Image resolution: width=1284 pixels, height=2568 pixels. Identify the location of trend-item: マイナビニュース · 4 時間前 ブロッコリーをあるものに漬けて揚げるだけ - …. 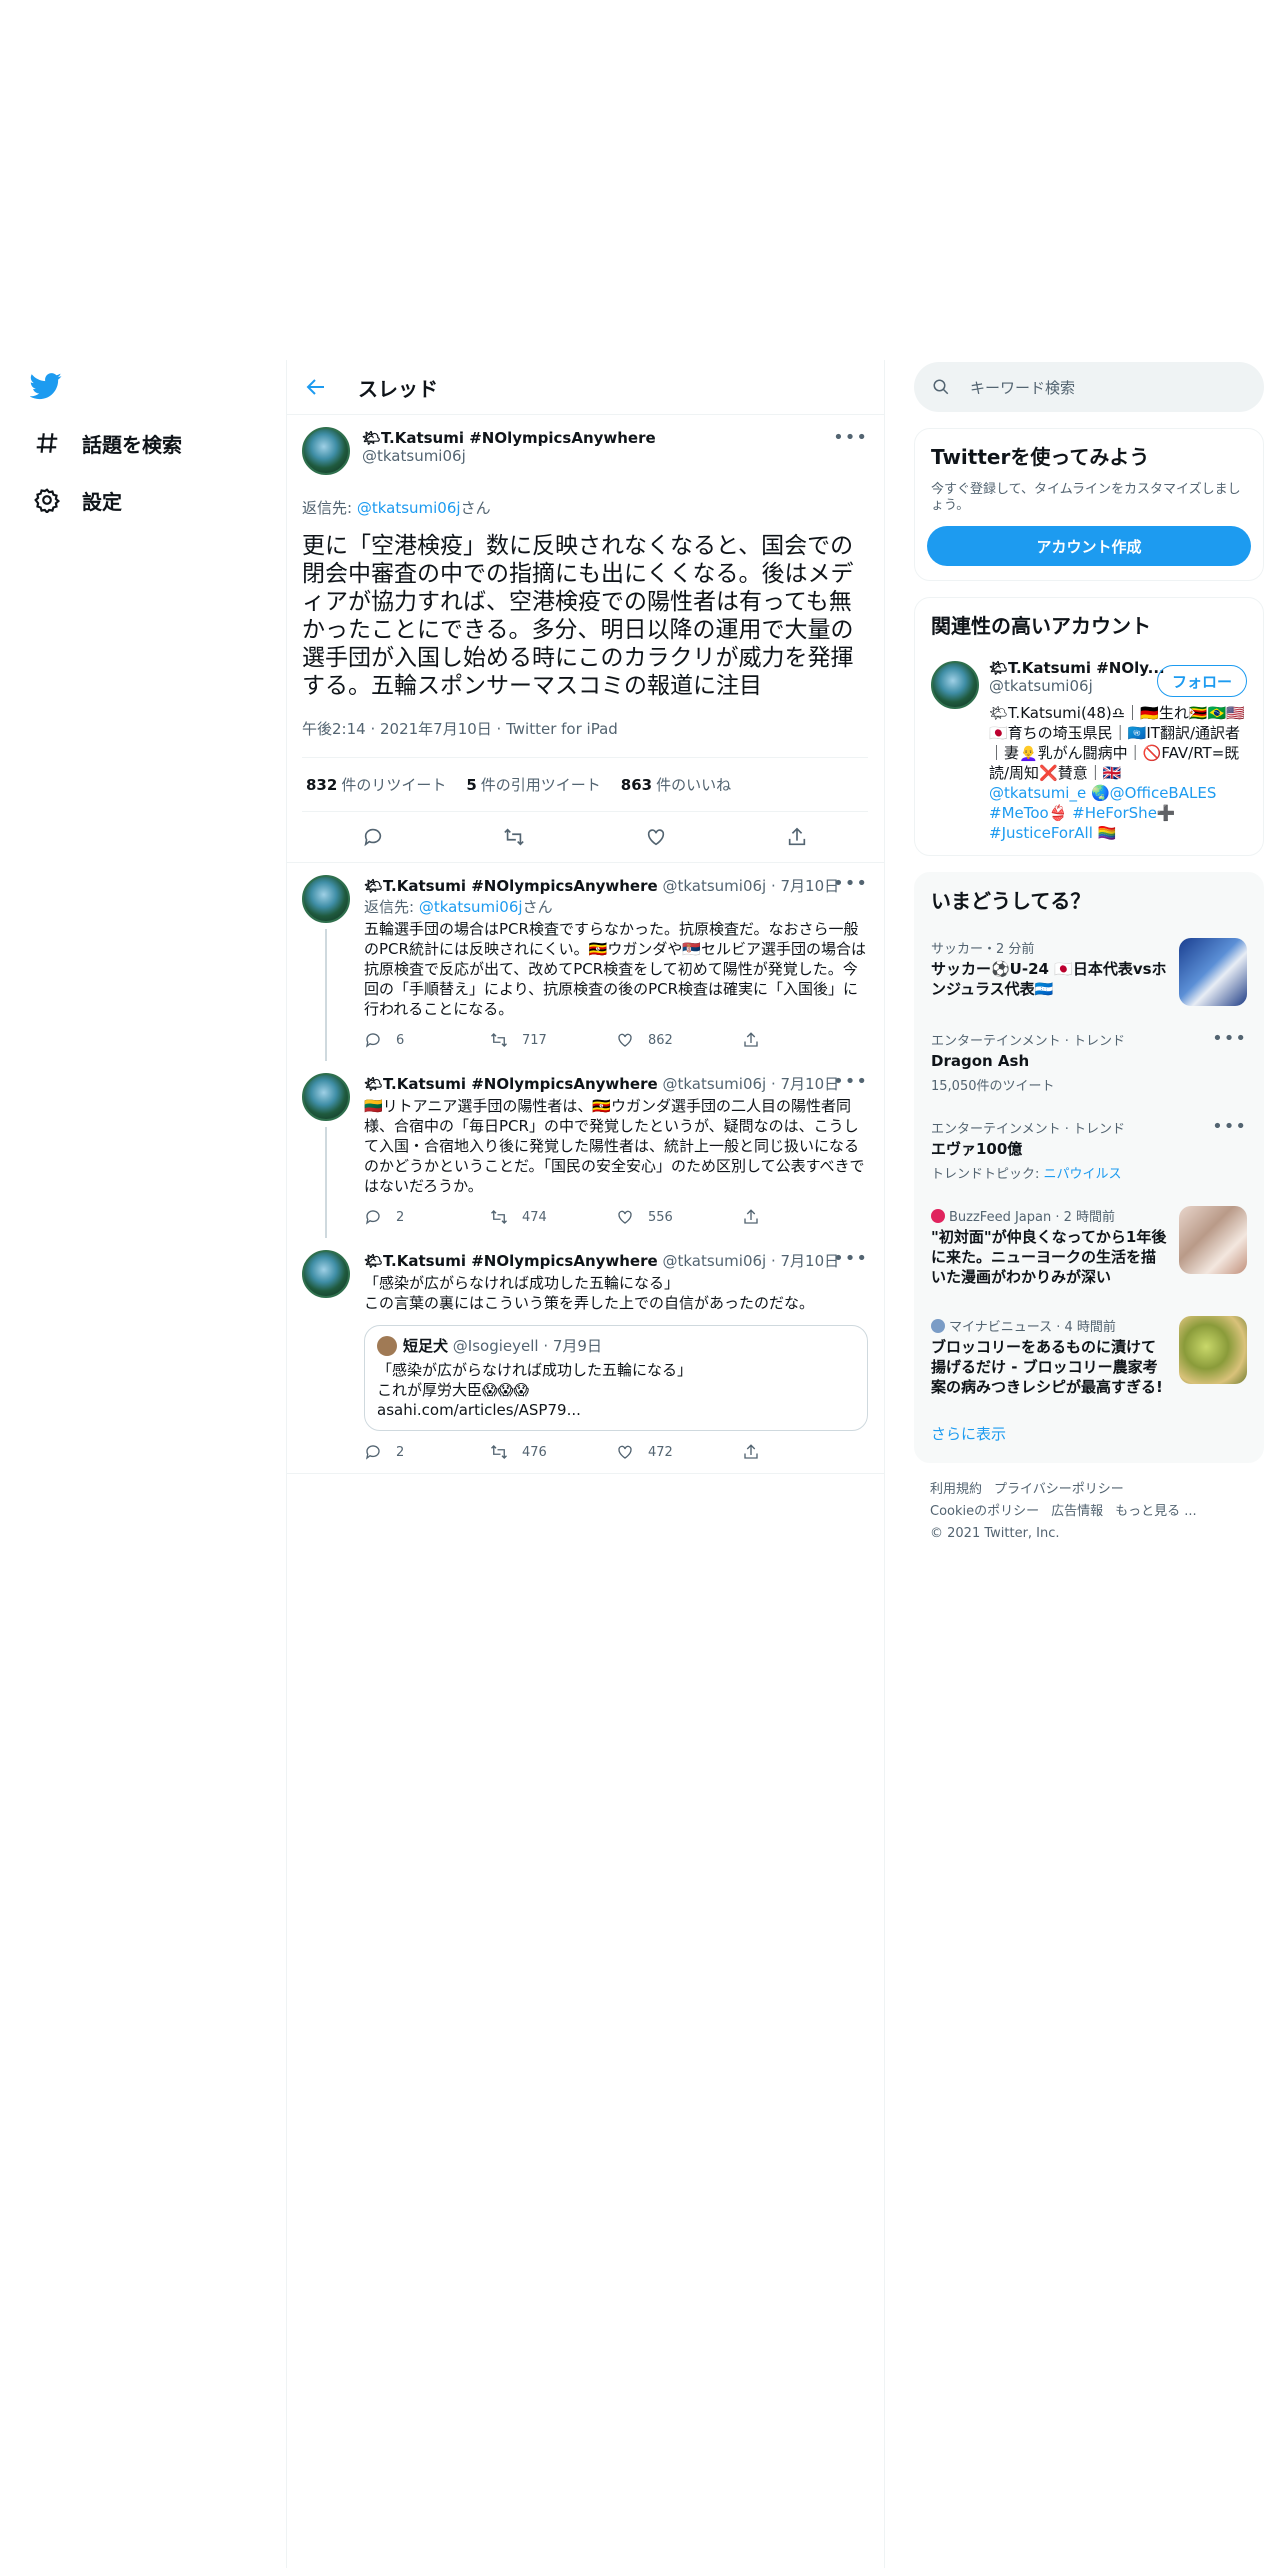
(1089, 1356).